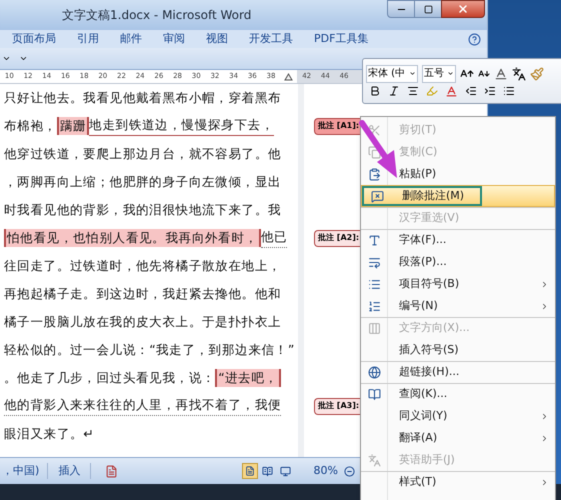 The image size is (561, 500). I want to click on dropdown-icon, so click(6, 58).